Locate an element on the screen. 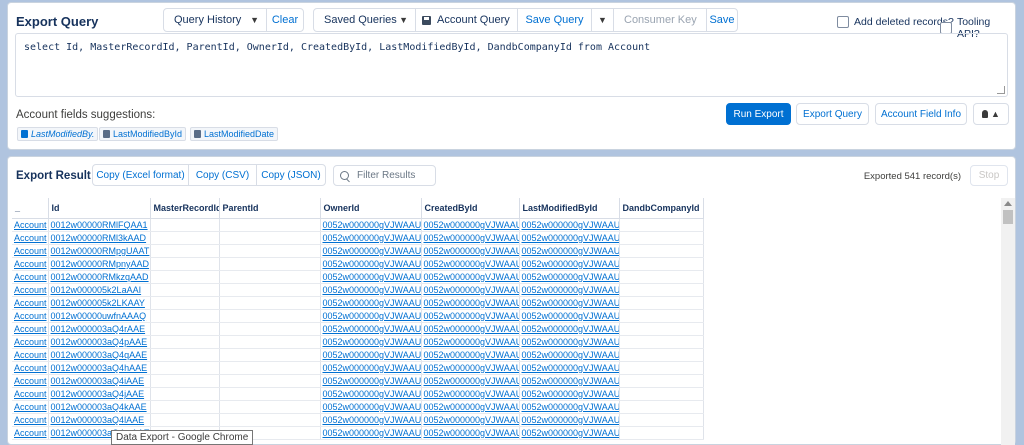  scrollbar-thumb is located at coordinates (1008, 217).